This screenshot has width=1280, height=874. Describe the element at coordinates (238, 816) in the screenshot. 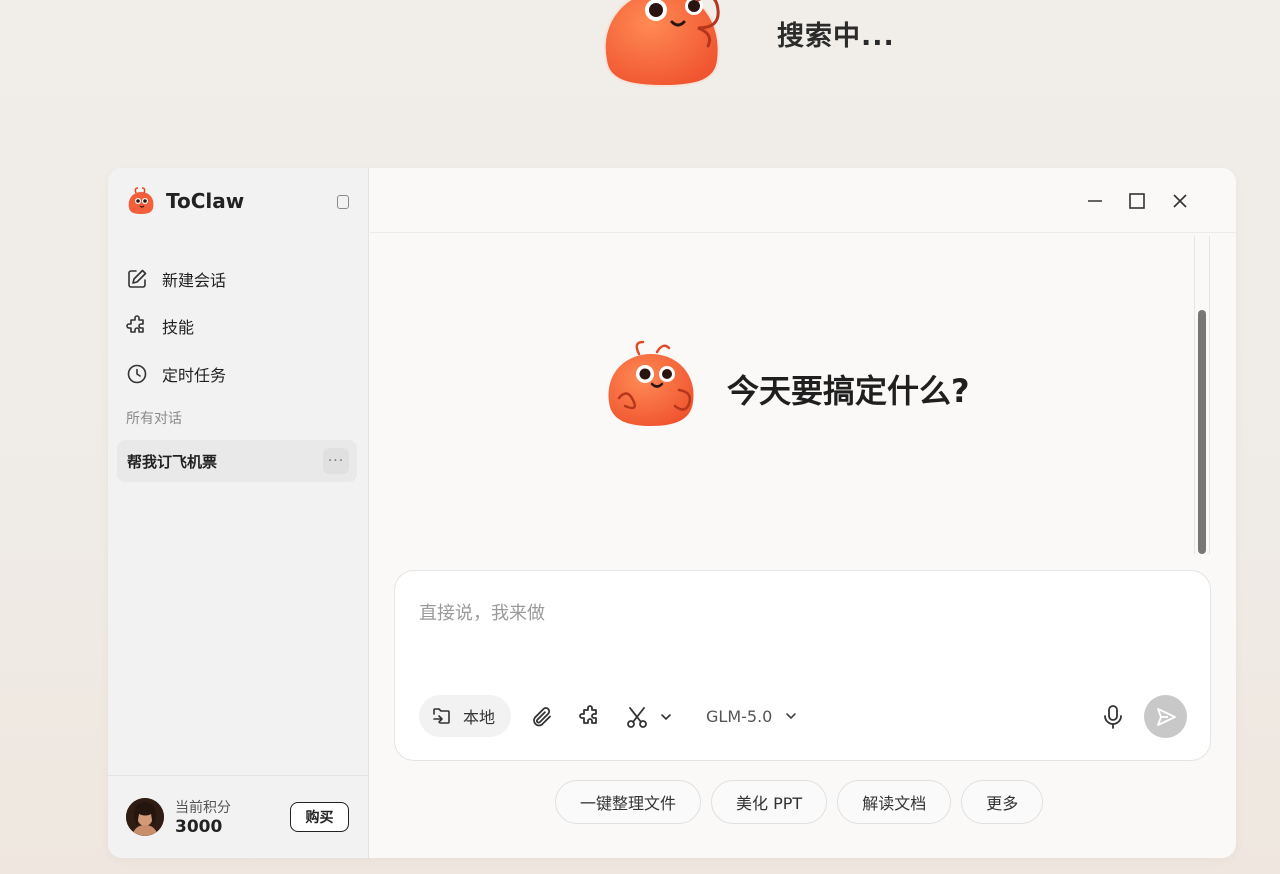

I see `sidebar-footer: 当前积分 3000 购买` at that location.